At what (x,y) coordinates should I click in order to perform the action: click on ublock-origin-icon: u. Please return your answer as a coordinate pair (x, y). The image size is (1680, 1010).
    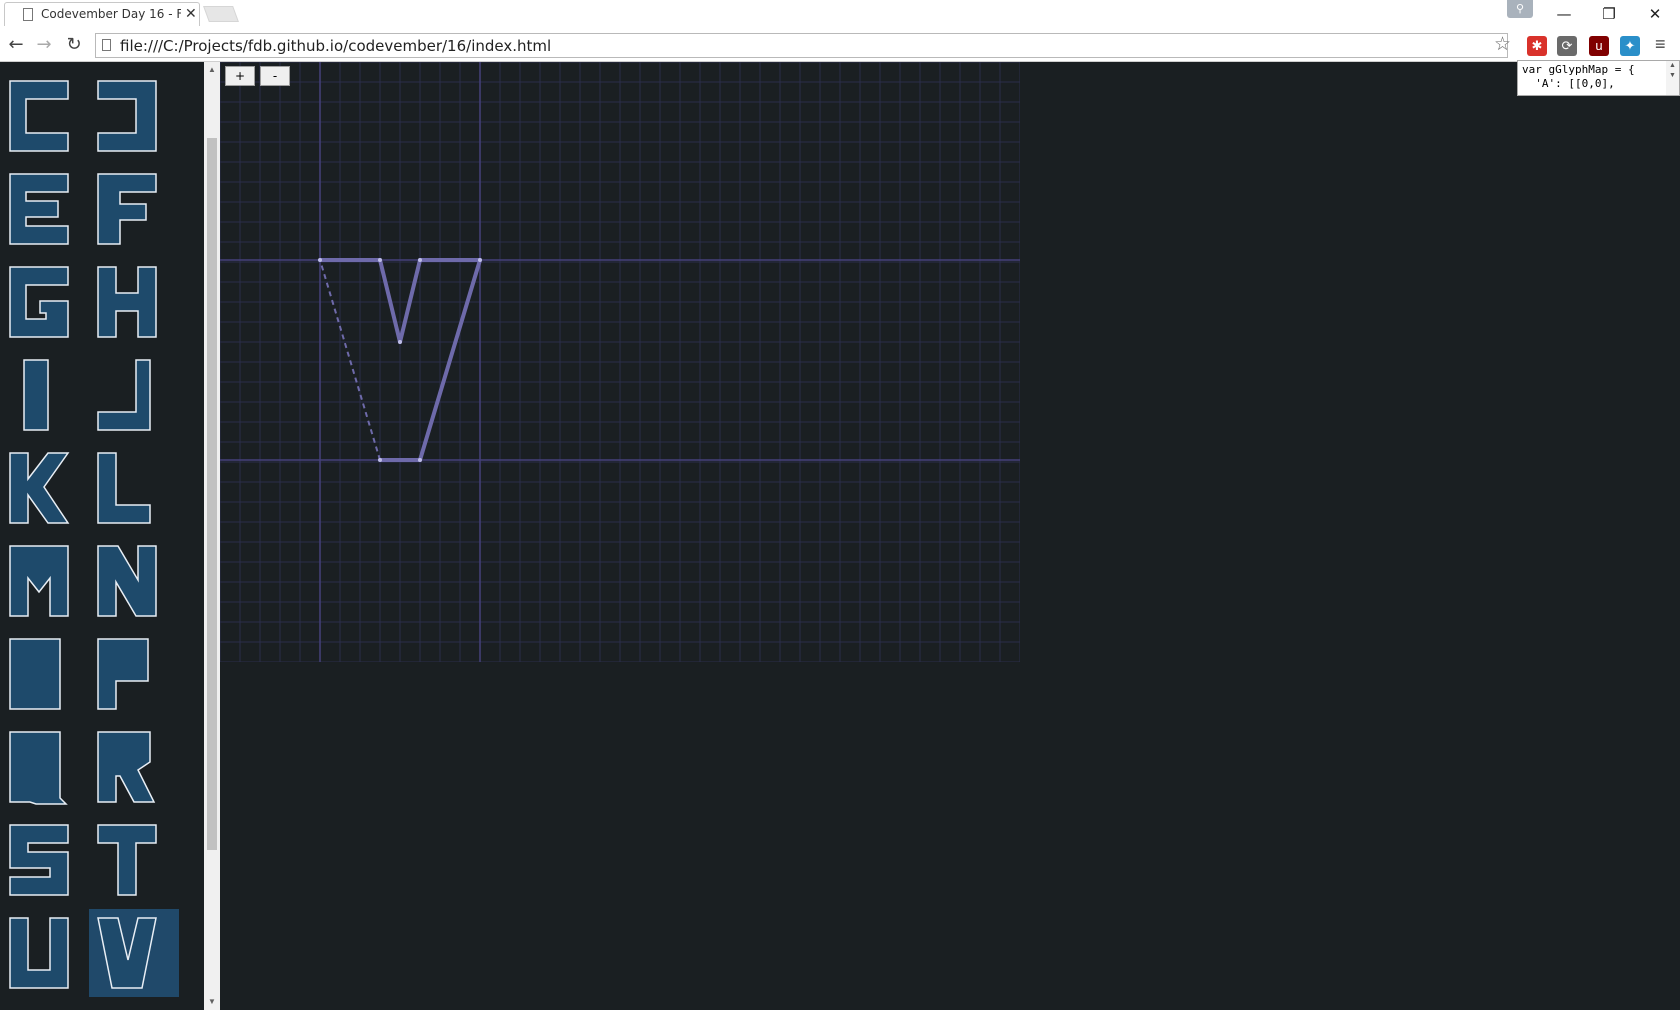
    Looking at the image, I should click on (1599, 46).